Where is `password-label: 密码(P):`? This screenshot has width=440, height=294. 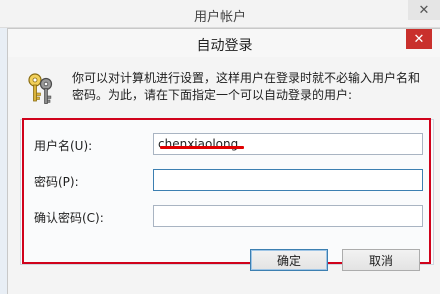 password-label: 密码(P): is located at coordinates (56, 182).